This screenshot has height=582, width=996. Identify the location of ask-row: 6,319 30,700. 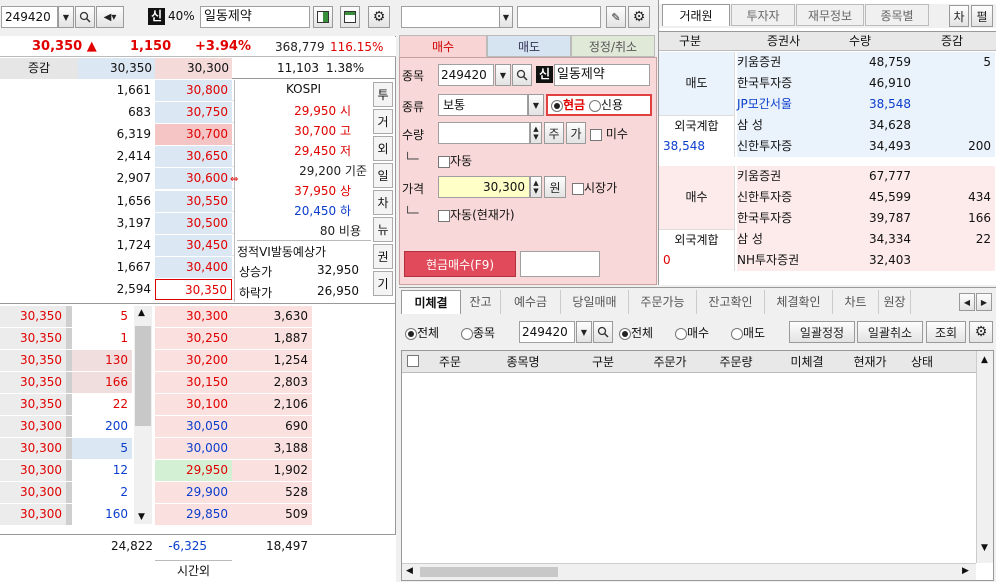
(117, 134).